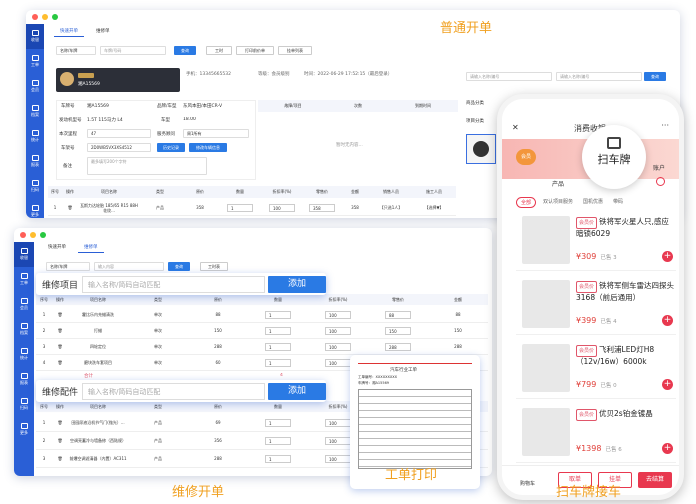  I want to click on chip-promo: 国机优惠, so click(593, 202).